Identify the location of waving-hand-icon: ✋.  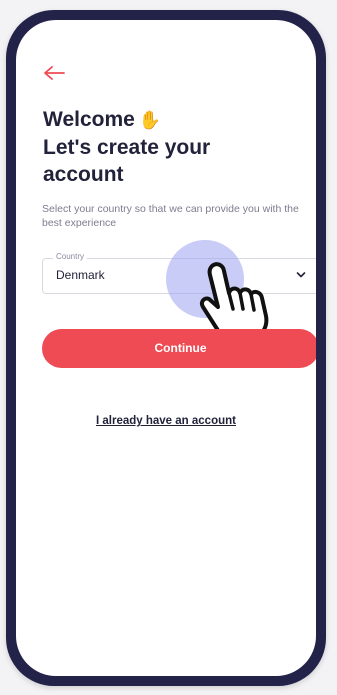
(150, 120).